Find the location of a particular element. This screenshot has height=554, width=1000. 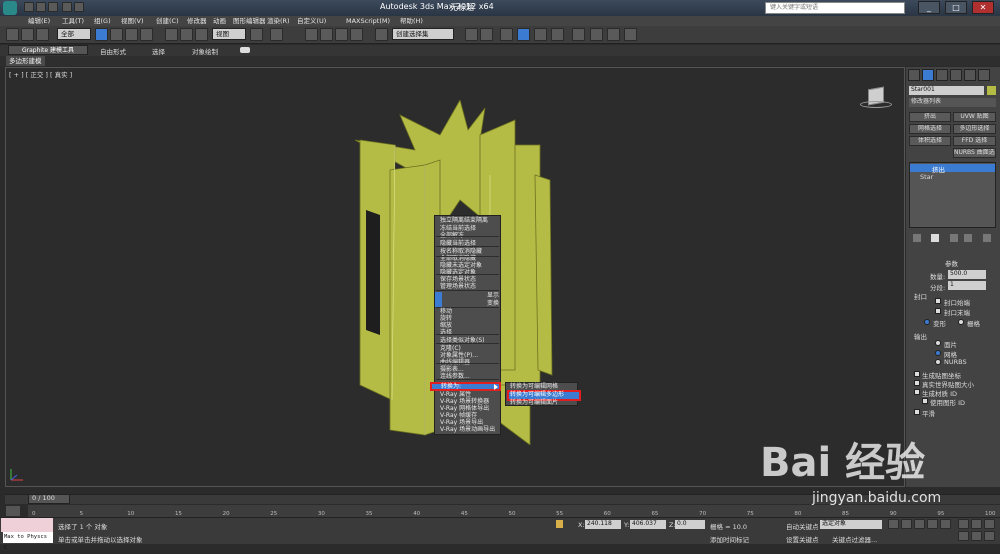

select-by-name-icon is located at coordinates (116, 34).